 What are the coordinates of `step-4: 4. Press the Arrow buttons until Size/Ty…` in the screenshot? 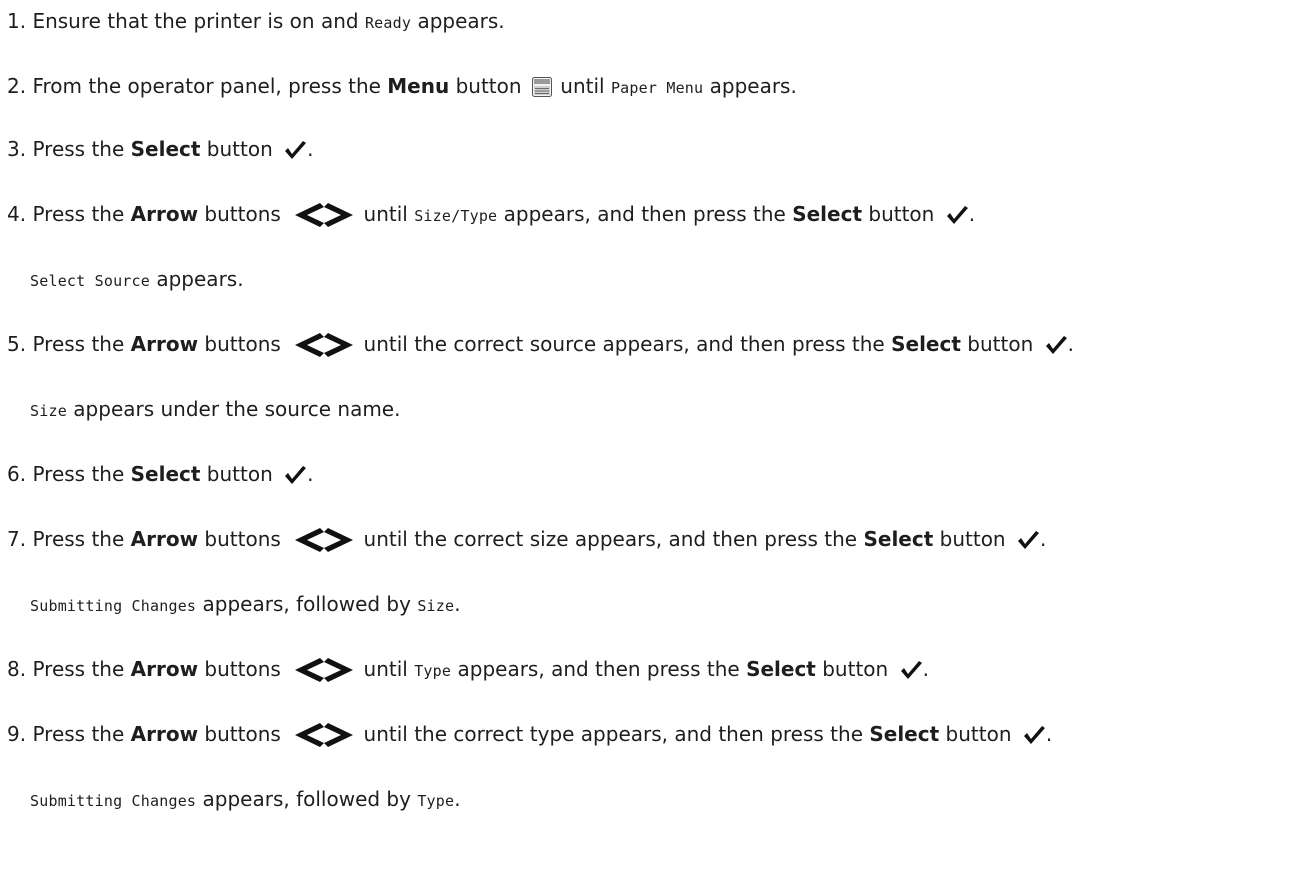 It's located at (491, 214).